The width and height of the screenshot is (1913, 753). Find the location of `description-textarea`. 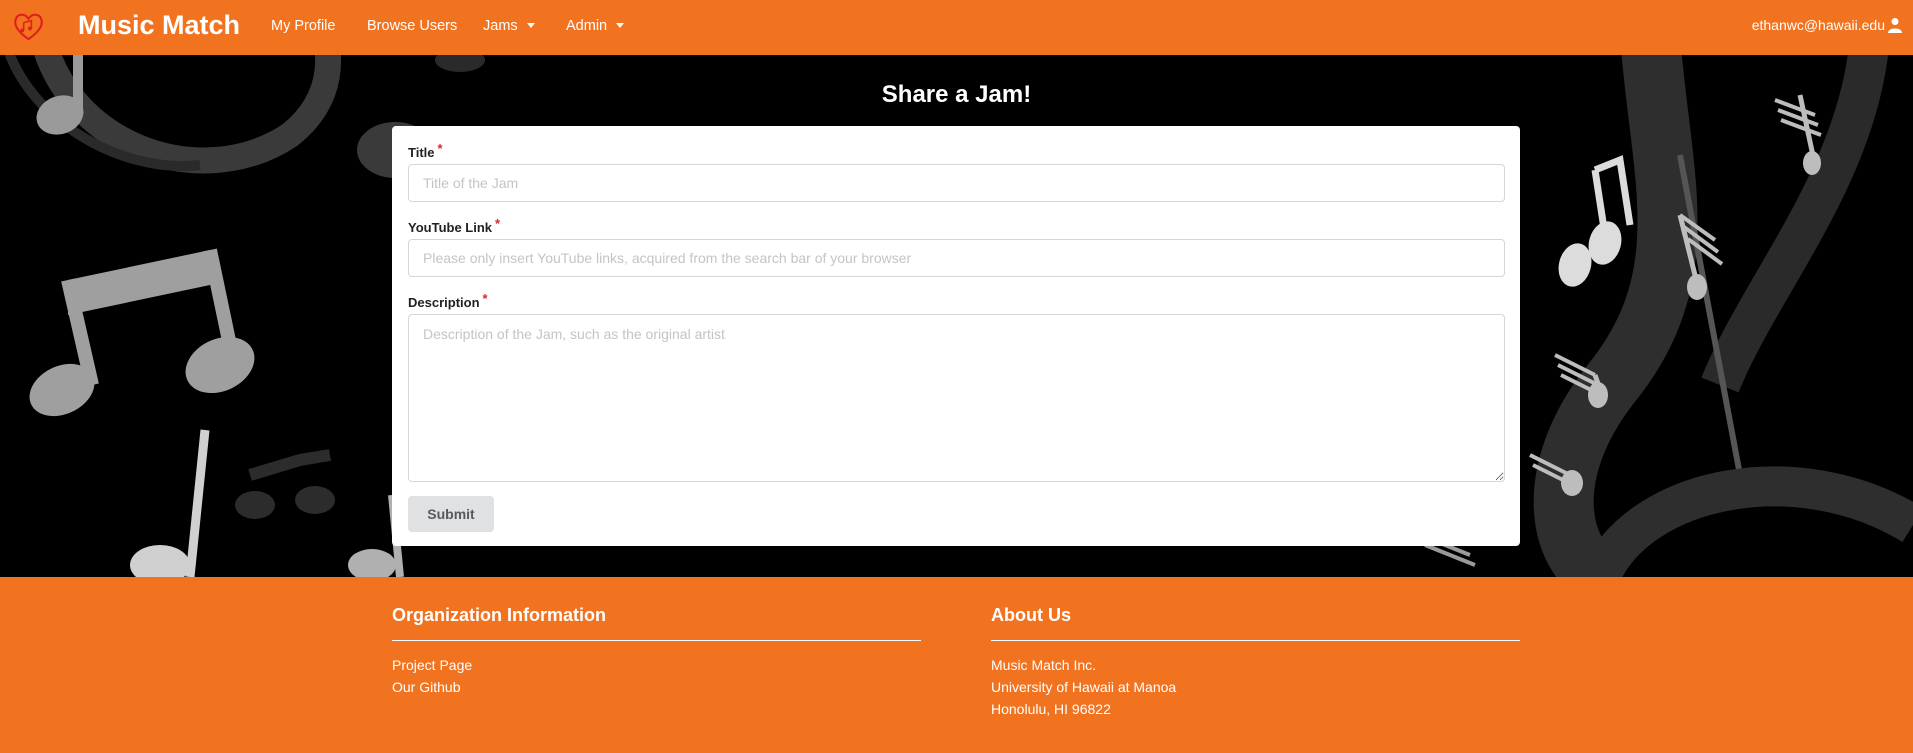

description-textarea is located at coordinates (956, 398).